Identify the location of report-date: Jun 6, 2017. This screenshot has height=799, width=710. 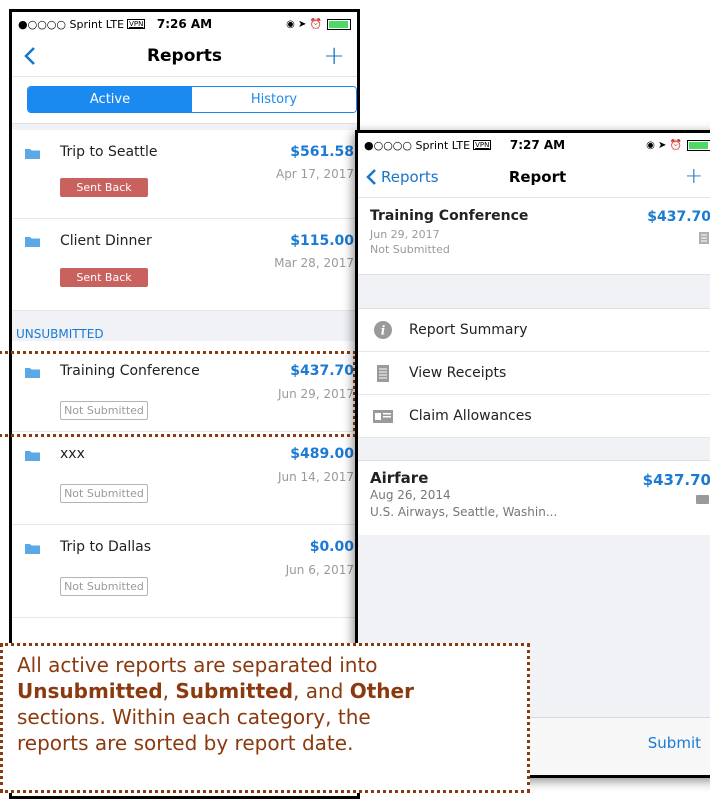
(319, 570).